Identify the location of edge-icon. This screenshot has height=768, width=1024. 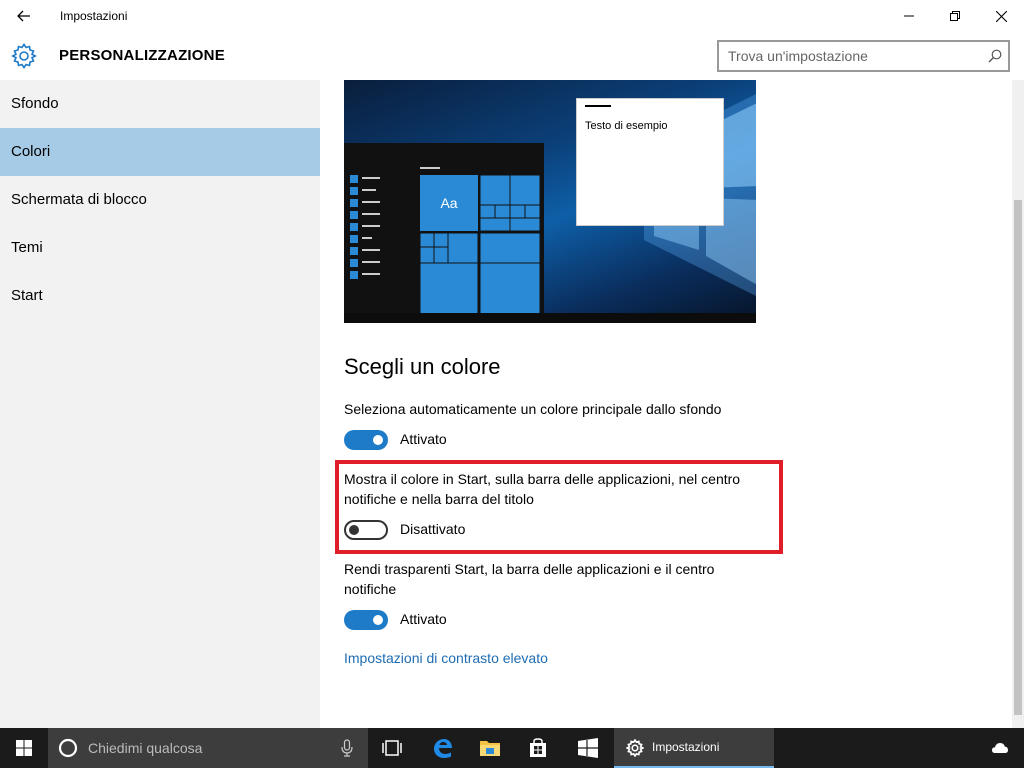
(443, 748).